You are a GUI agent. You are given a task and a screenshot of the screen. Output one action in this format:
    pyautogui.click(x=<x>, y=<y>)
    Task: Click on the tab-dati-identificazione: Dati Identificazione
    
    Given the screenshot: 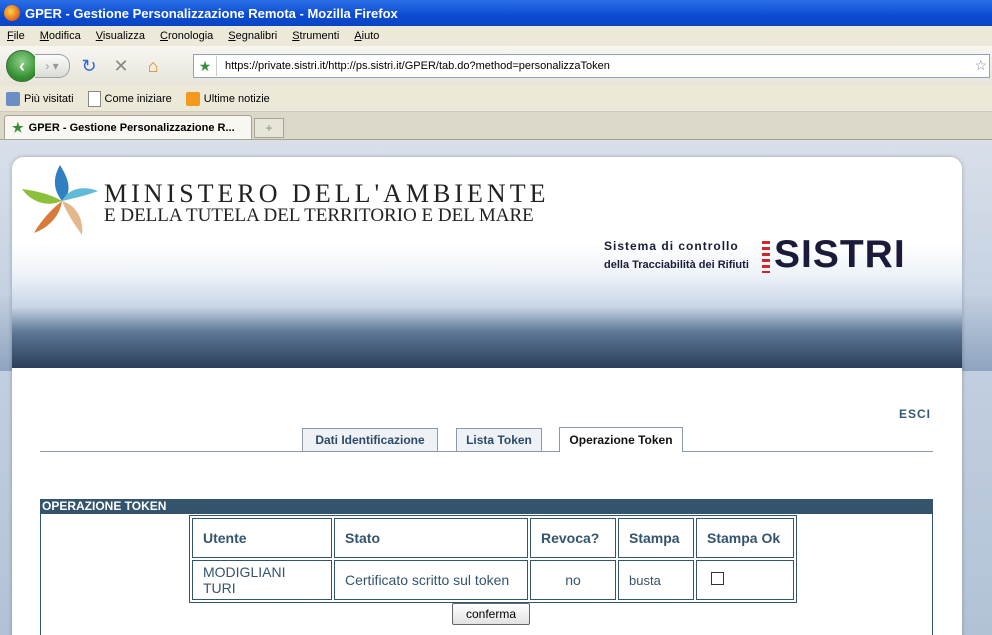 What is the action you would take?
    pyautogui.click(x=370, y=439)
    